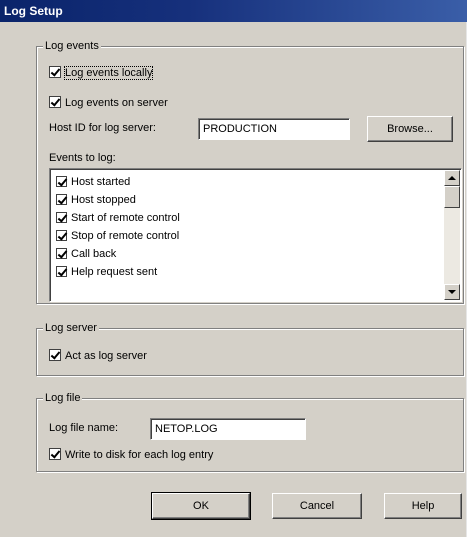 The height and width of the screenshot is (537, 467). What do you see at coordinates (101, 182) in the screenshot?
I see `event-label: Host started` at bounding box center [101, 182].